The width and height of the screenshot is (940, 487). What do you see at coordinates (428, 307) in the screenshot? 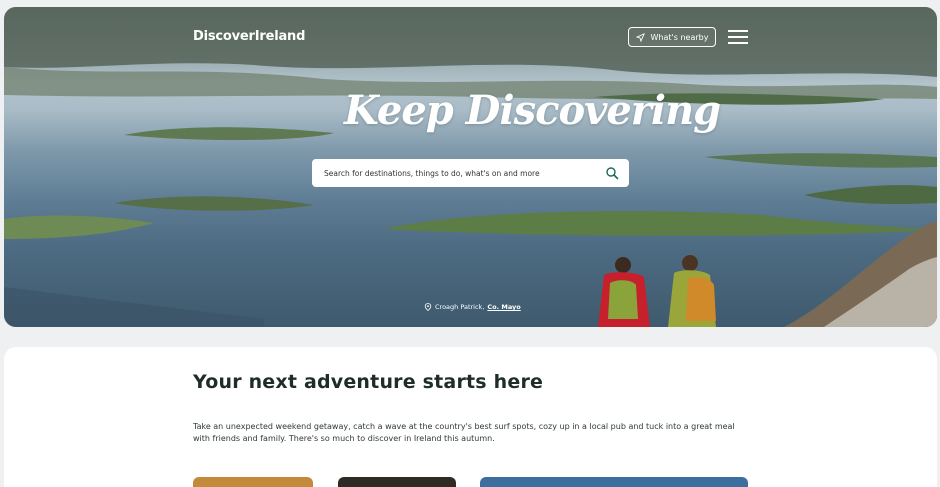
I see `location-pin-icon` at bounding box center [428, 307].